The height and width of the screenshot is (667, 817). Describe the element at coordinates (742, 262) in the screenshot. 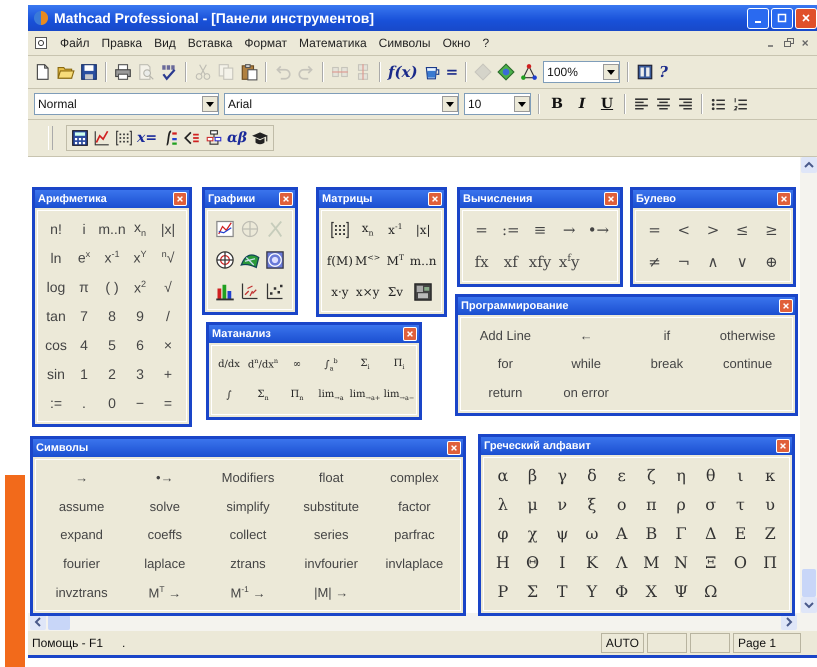

I see `palette-button: ∨` at that location.